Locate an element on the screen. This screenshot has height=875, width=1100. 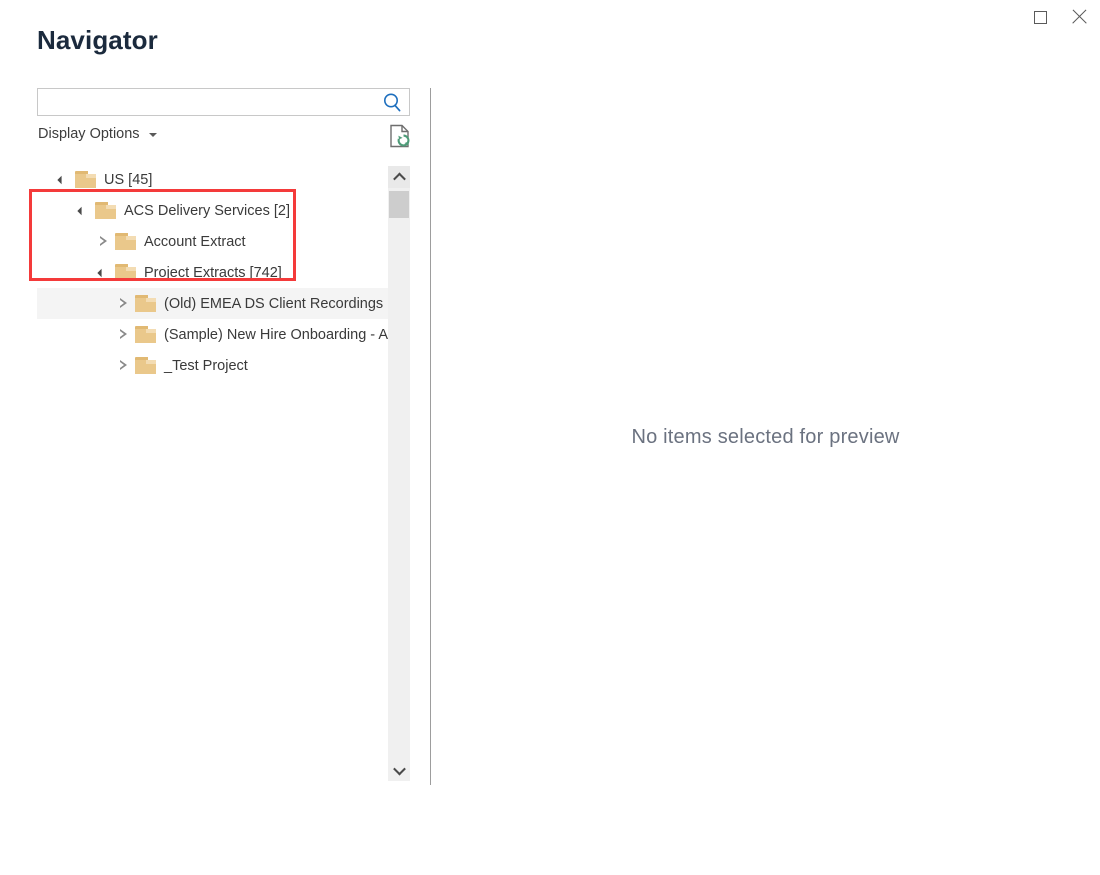
tree-item: _Test Project is located at coordinates (212, 365).